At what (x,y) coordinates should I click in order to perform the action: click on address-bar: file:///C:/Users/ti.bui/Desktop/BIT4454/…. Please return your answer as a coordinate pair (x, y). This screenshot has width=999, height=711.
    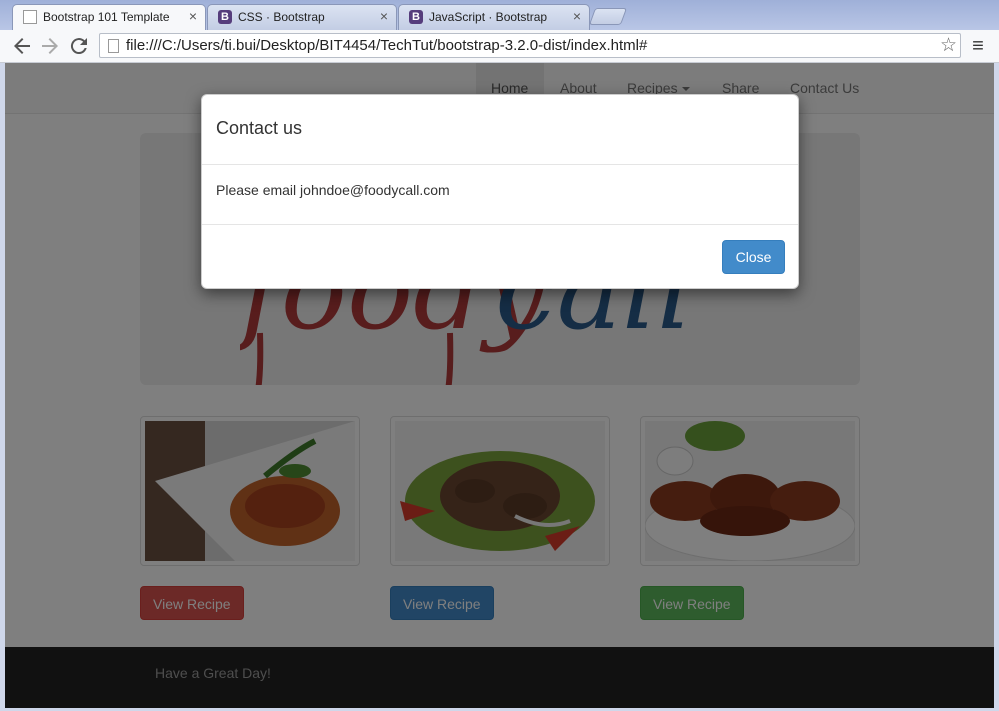
    Looking at the image, I should click on (530, 45).